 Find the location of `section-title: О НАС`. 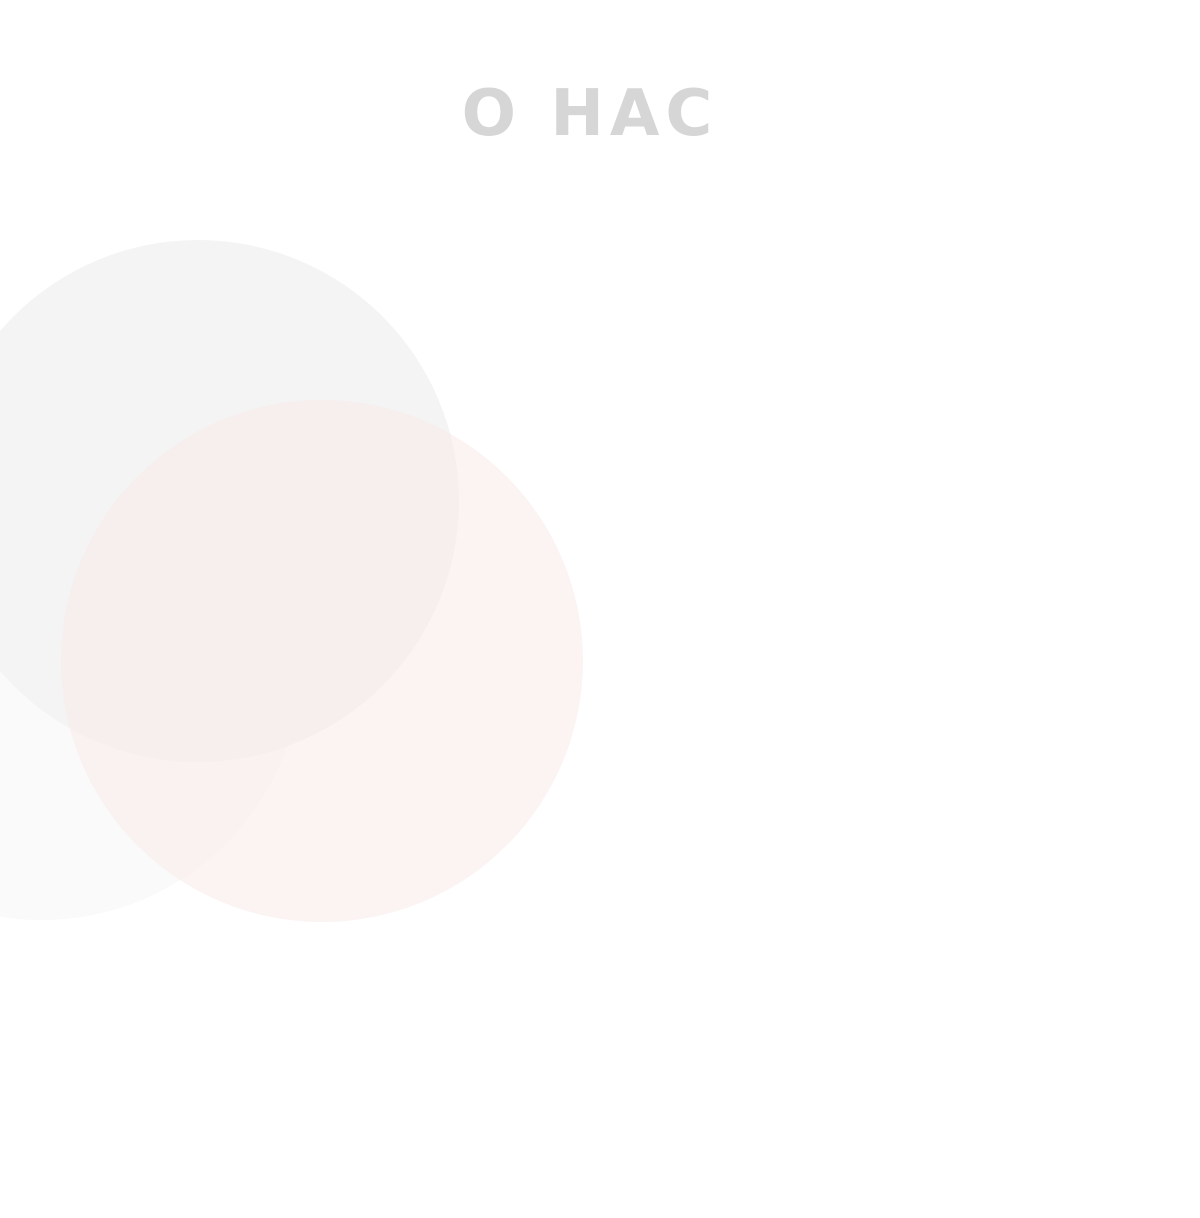

section-title: О НАС is located at coordinates (590, 114).